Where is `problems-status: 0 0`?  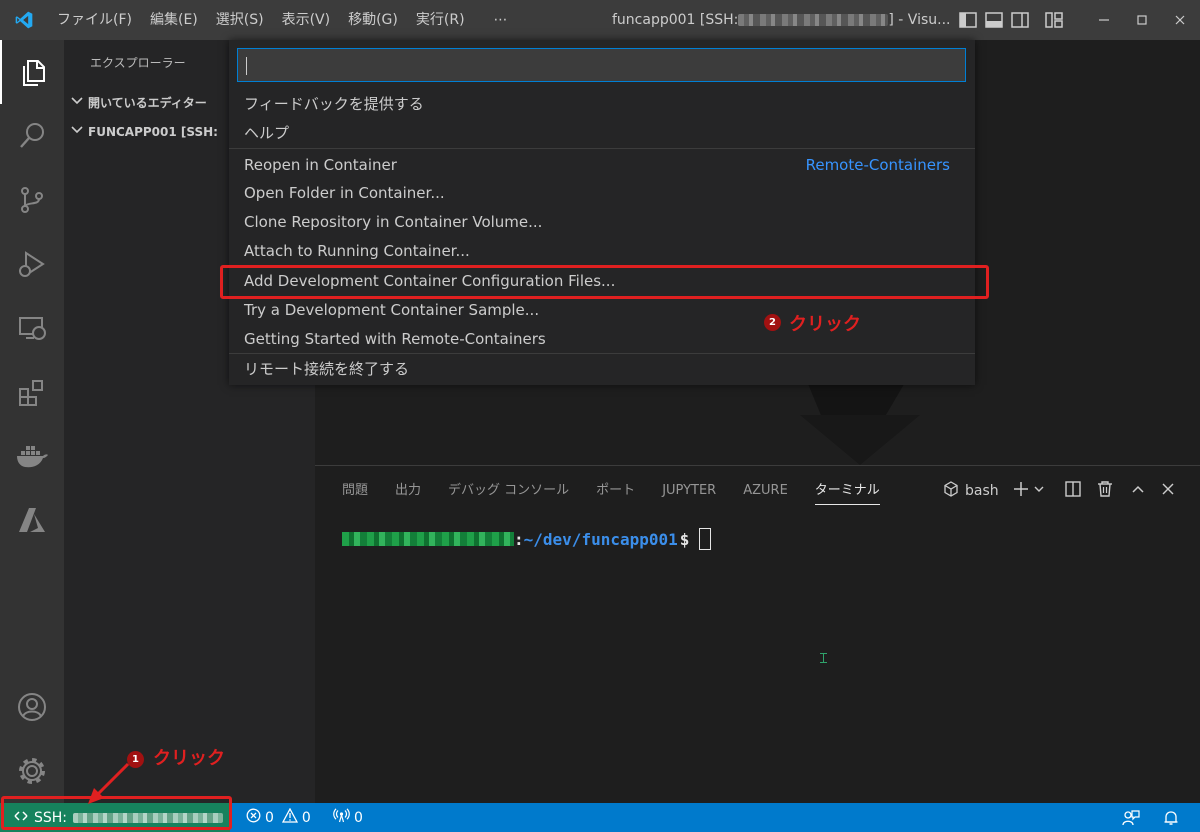 problems-status: 0 0 is located at coordinates (278, 817).